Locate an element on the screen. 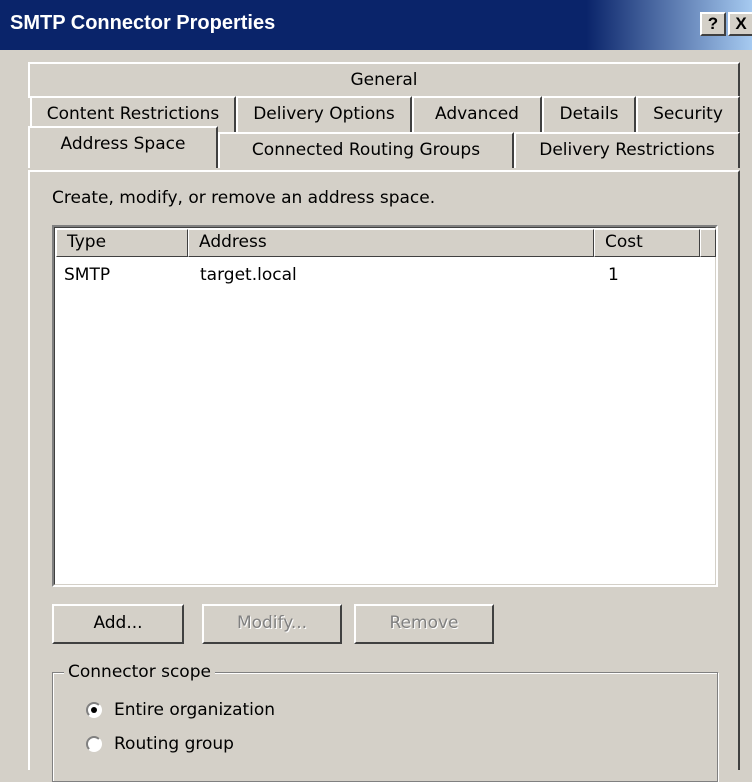 This screenshot has width=752, height=782. connector-scope-group is located at coordinates (385, 727).